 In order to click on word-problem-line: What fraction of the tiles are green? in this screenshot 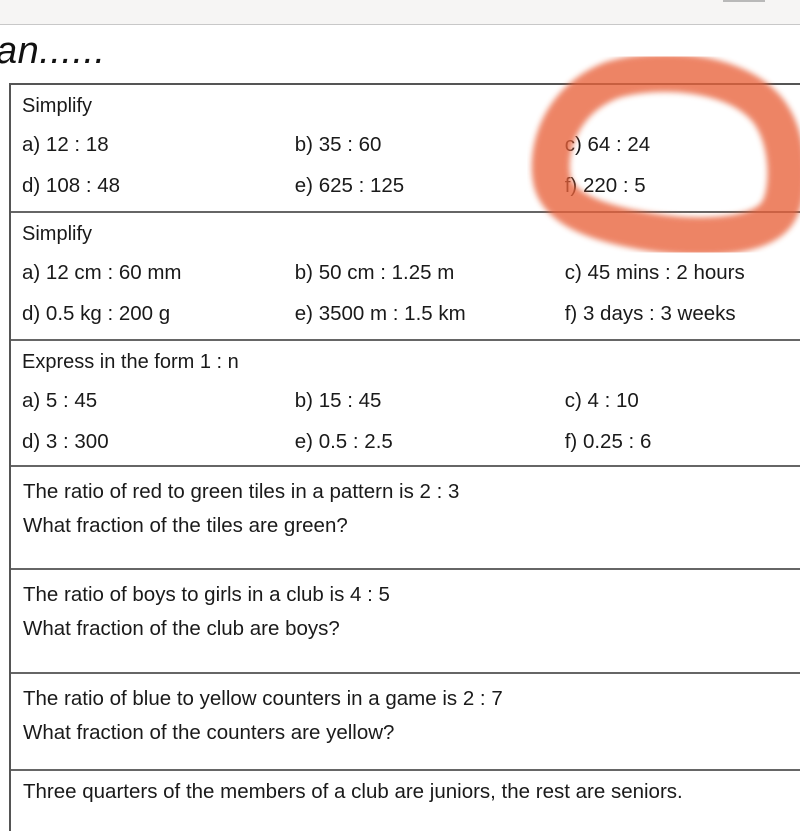, I will do `click(185, 525)`.